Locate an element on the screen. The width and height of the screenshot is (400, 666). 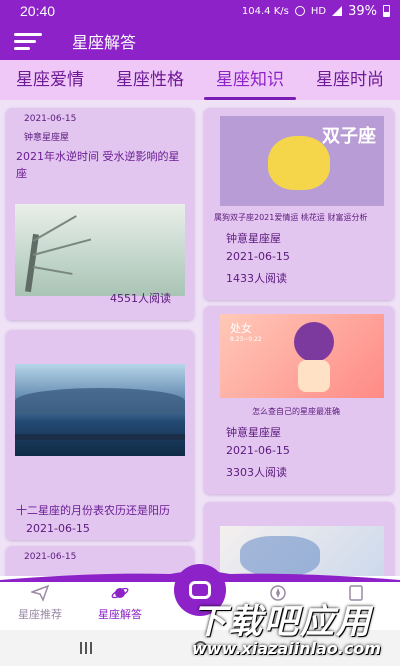
watermark-url: www.xiazaiinlao.com is located at coordinates (286, 648).